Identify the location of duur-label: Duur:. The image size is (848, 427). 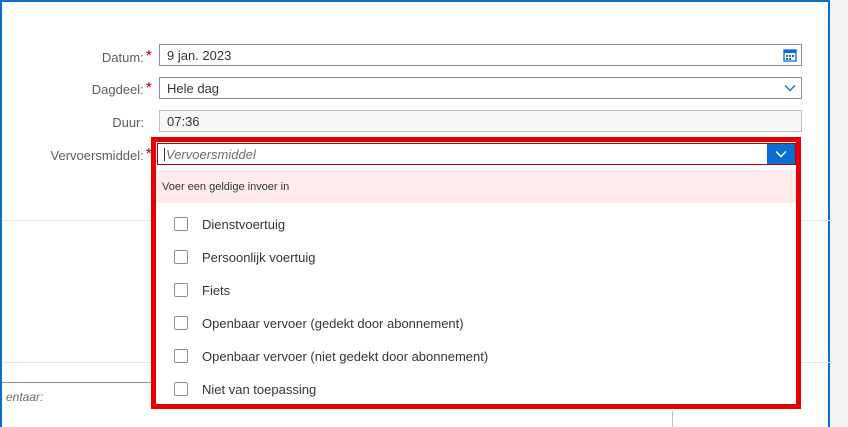
(77, 122).